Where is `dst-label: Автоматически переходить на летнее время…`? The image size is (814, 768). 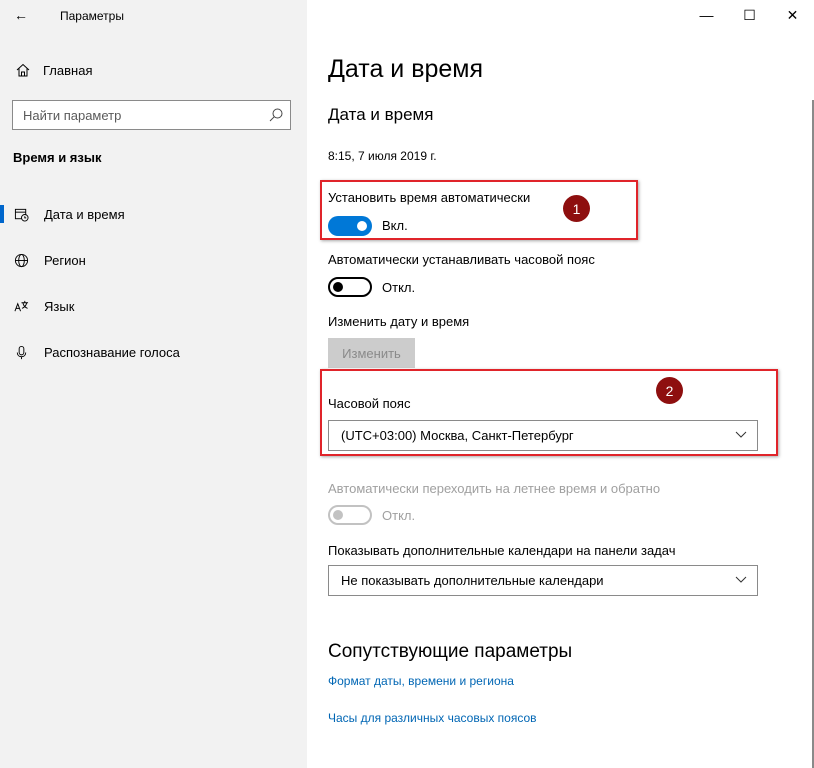
dst-label: Автоматически переходить на летнее время… is located at coordinates (494, 488).